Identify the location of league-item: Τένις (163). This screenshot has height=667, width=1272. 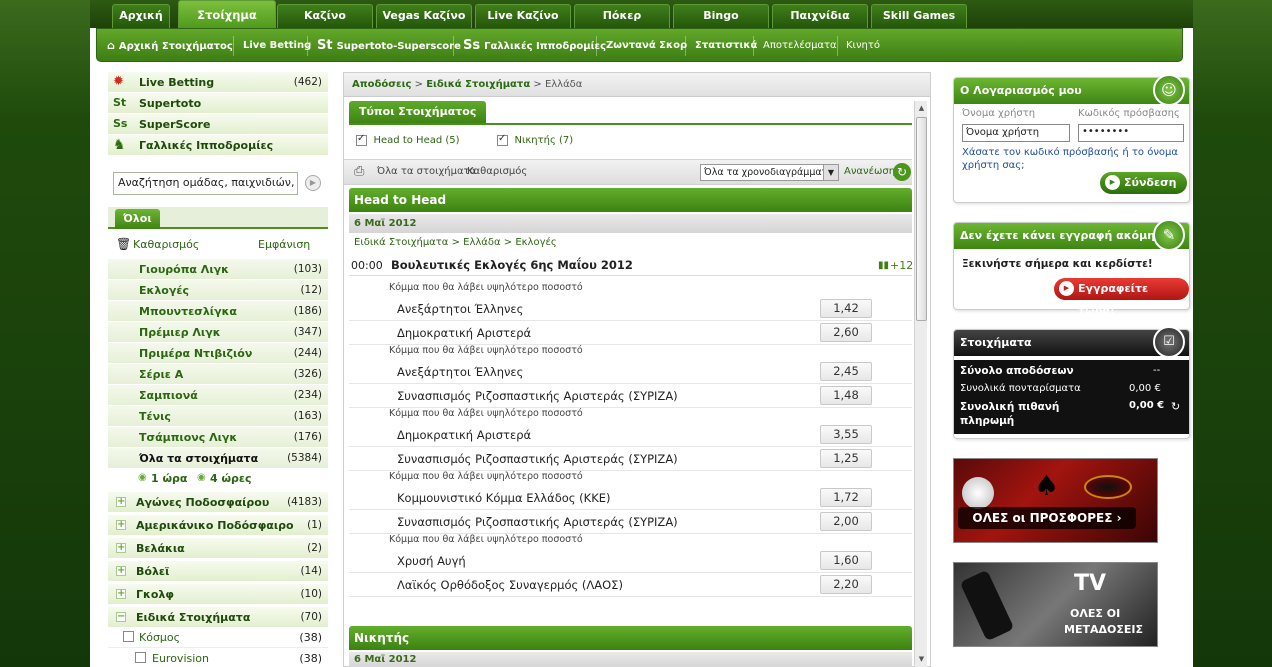
(218, 416).